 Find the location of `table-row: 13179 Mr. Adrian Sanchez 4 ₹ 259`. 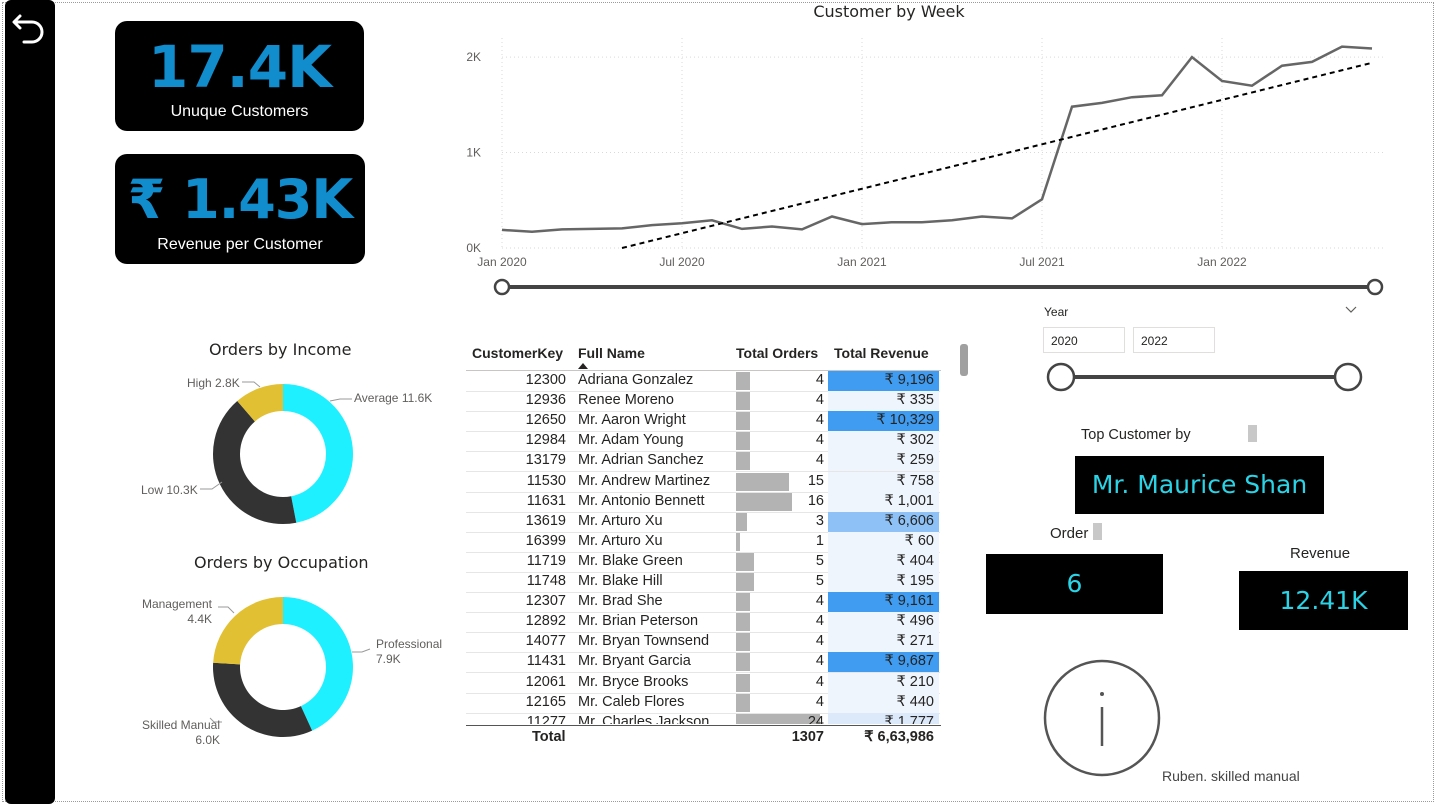

table-row: 13179 Mr. Adrian Sanchez 4 ₹ 259 is located at coordinates (703, 462).